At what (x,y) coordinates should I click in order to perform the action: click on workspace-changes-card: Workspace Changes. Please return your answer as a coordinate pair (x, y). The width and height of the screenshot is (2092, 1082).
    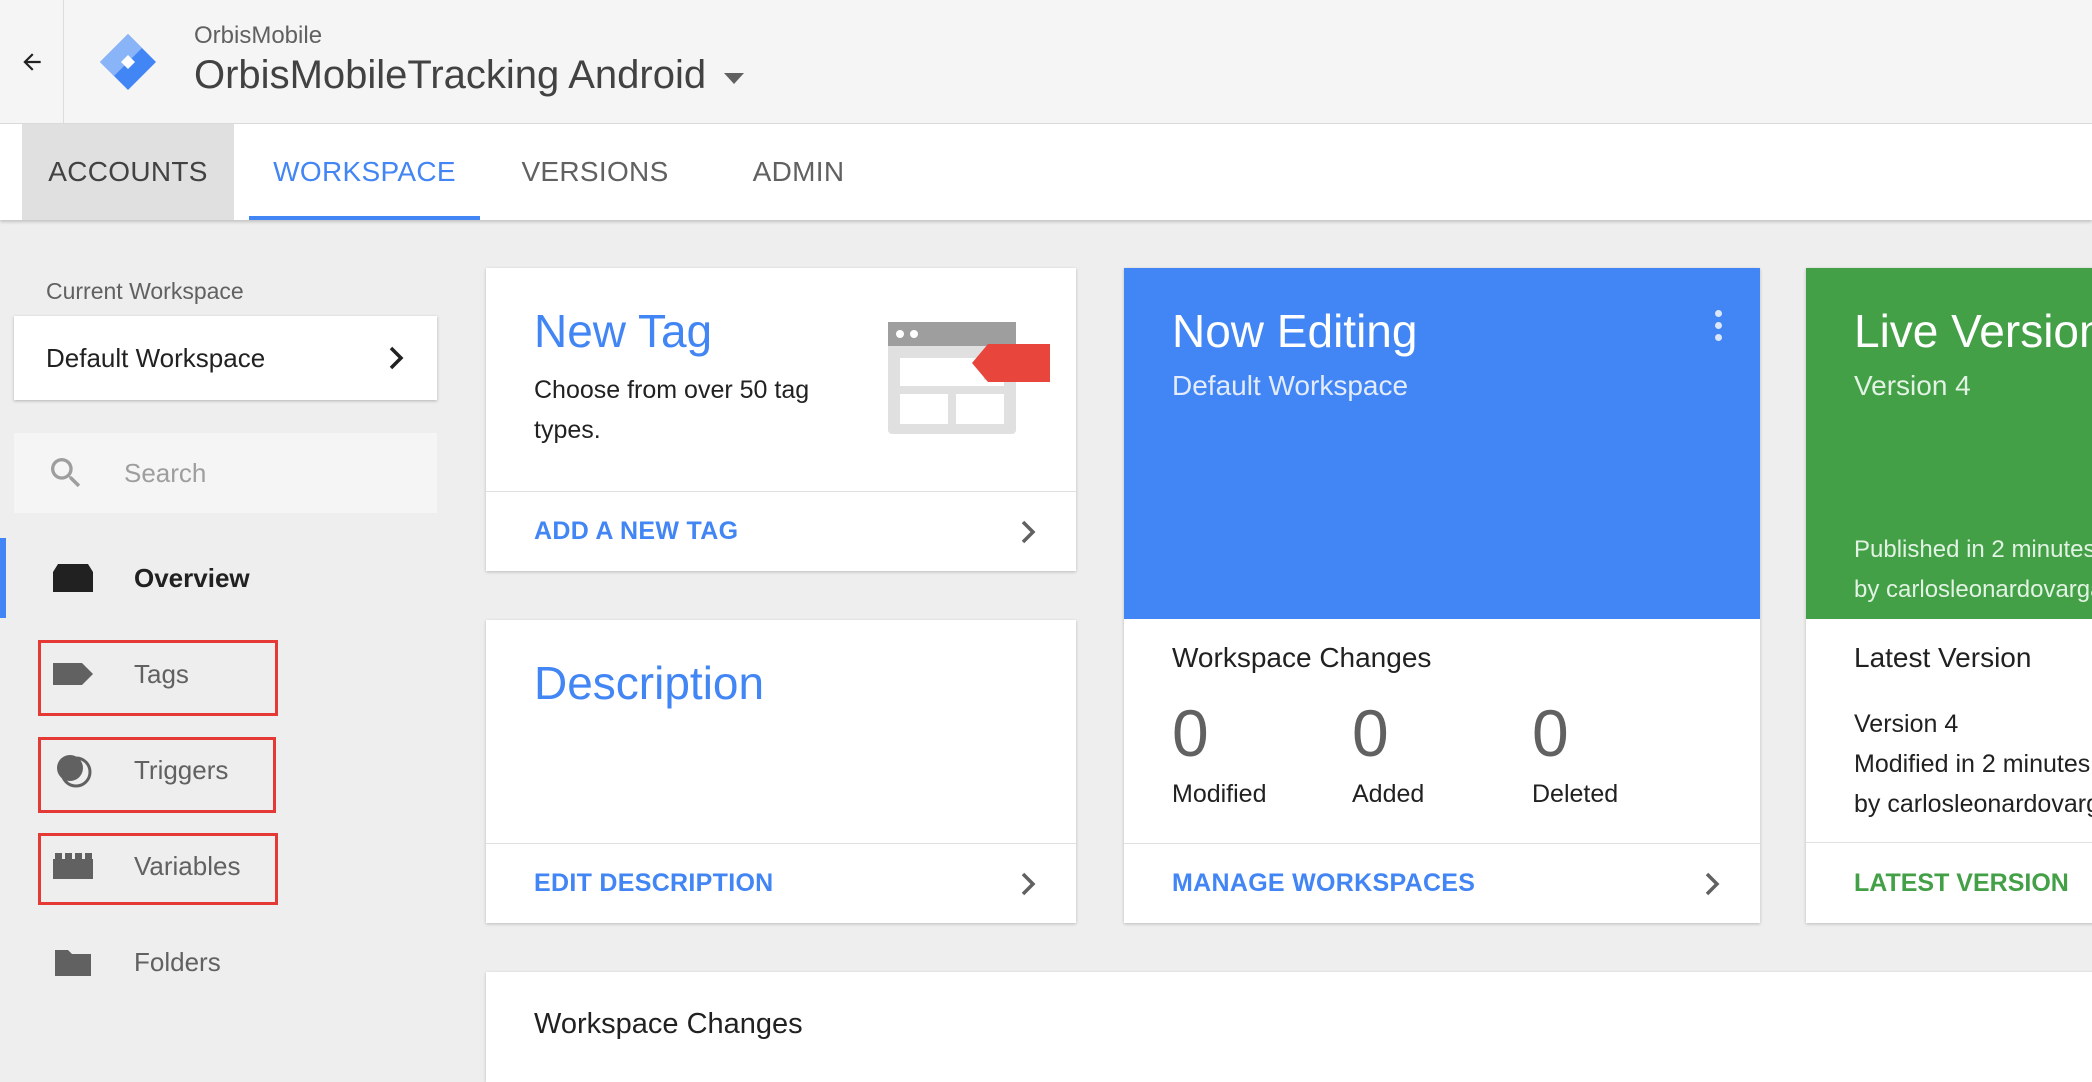
    Looking at the image, I should click on (1289, 1027).